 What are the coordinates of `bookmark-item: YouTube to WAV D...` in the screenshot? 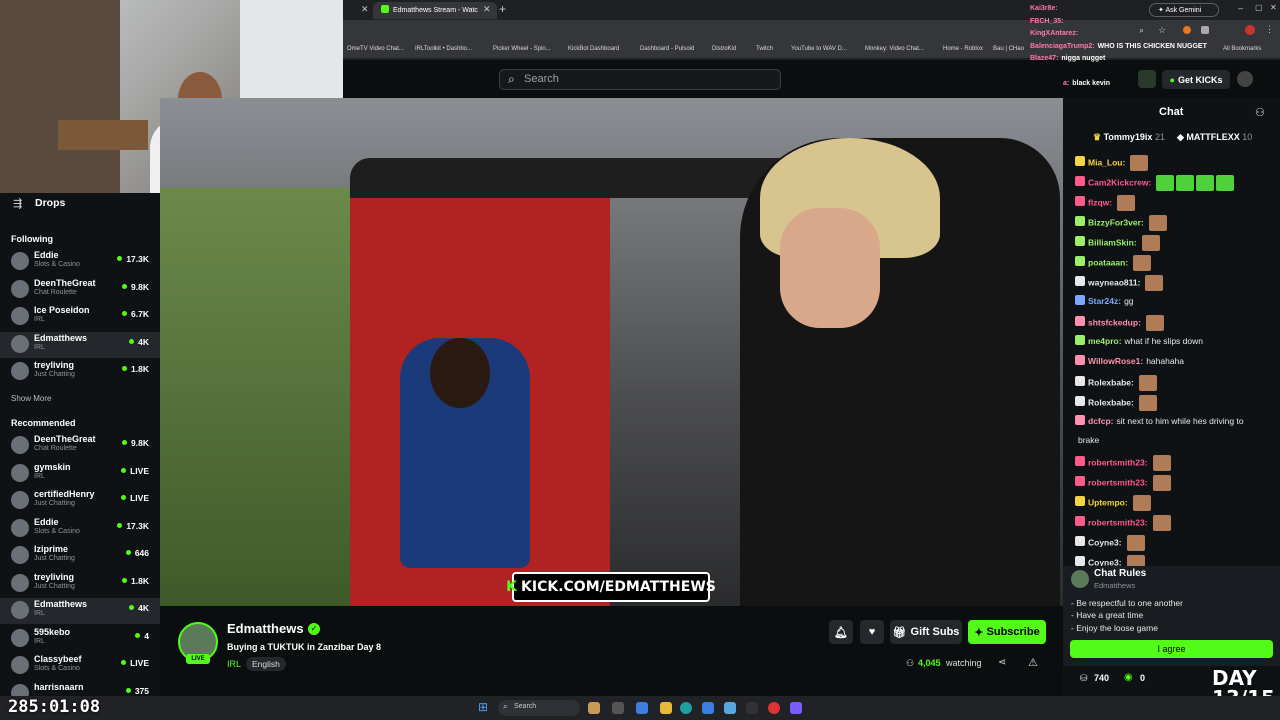 It's located at (819, 49).